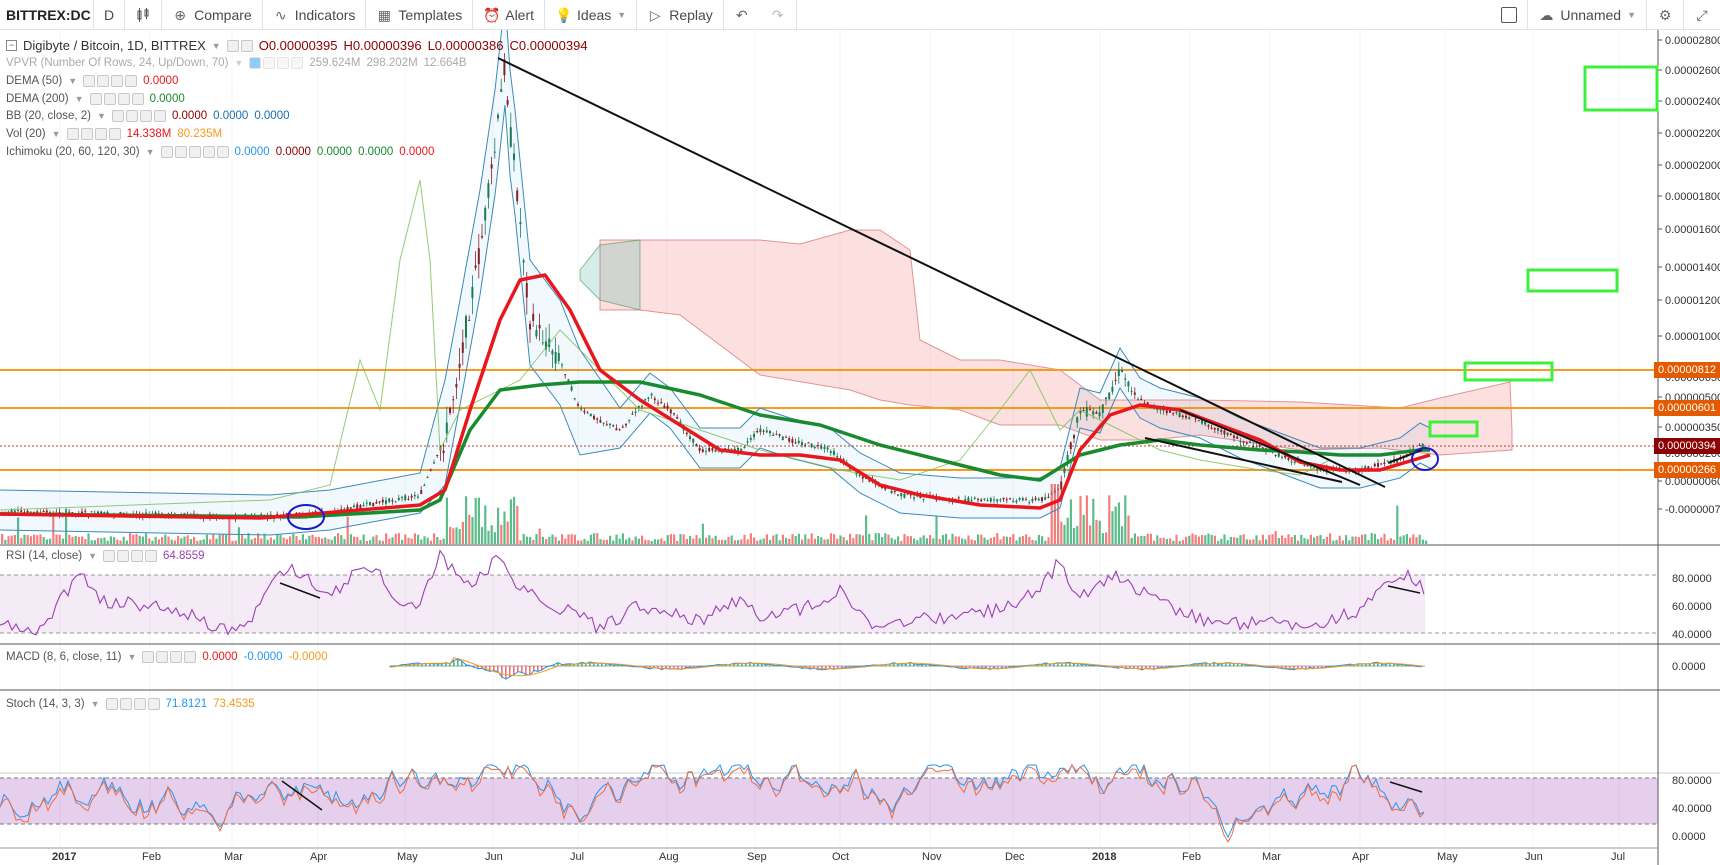  Describe the element at coordinates (116, 99) in the screenshot. I see `dema200-controls` at that location.